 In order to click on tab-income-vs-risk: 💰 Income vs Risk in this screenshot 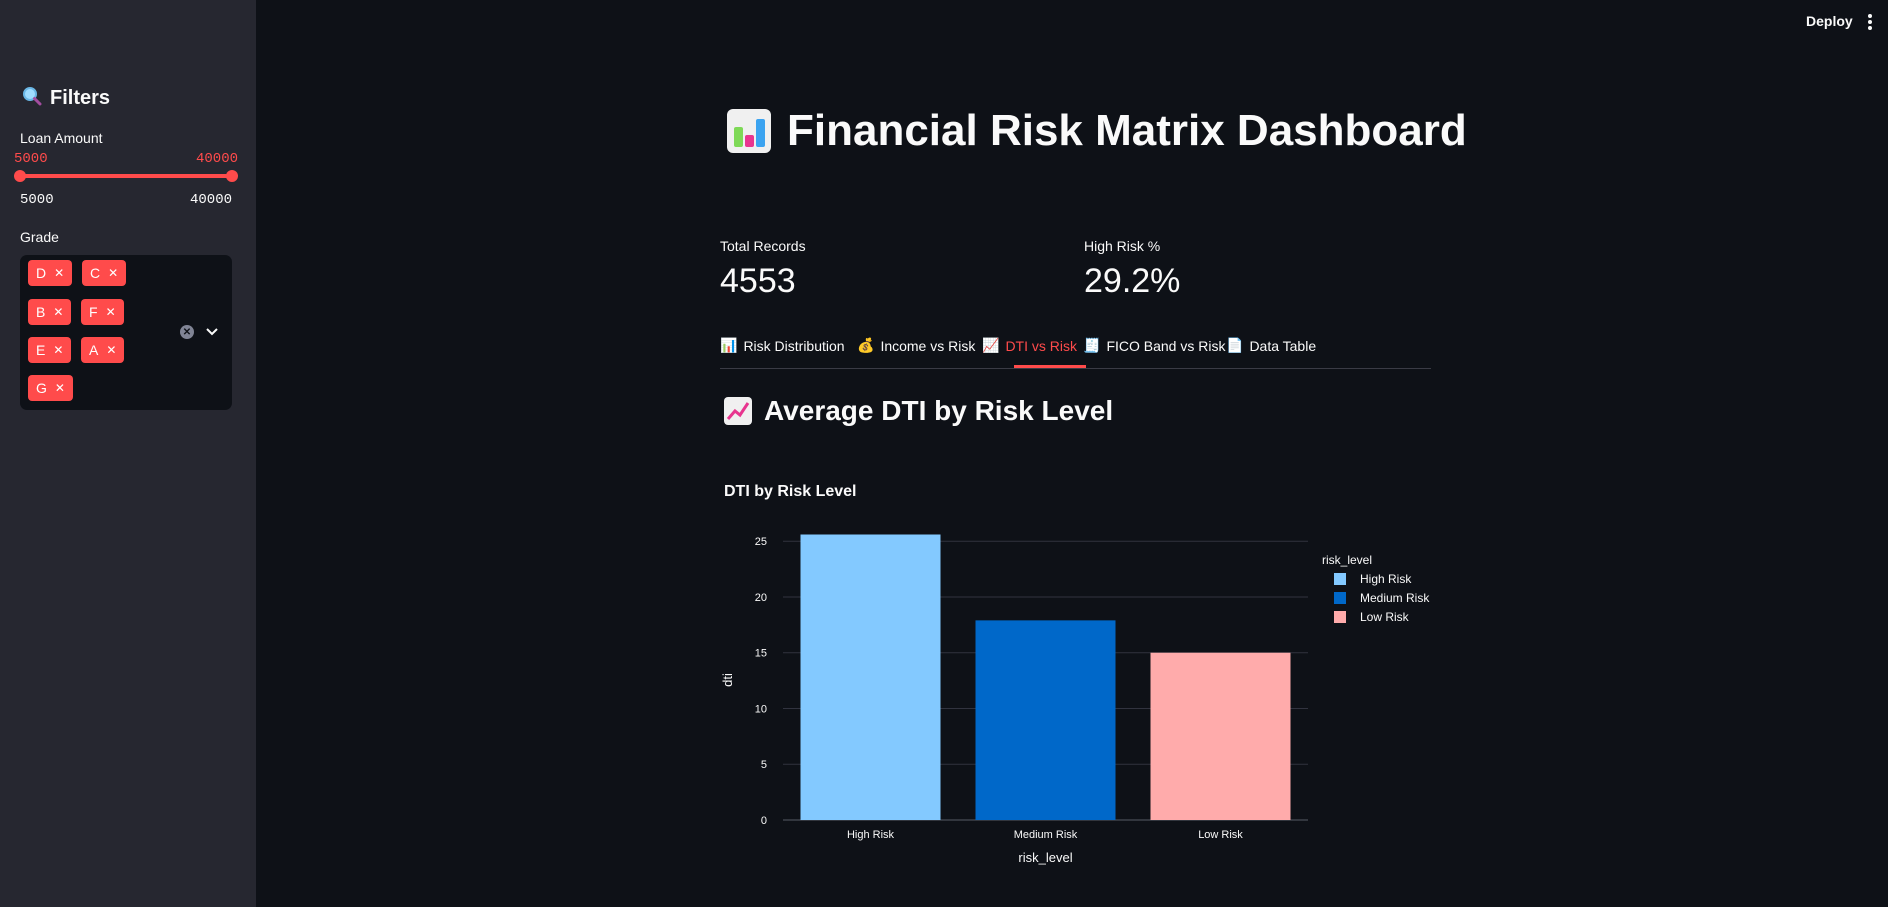, I will do `click(916, 345)`.